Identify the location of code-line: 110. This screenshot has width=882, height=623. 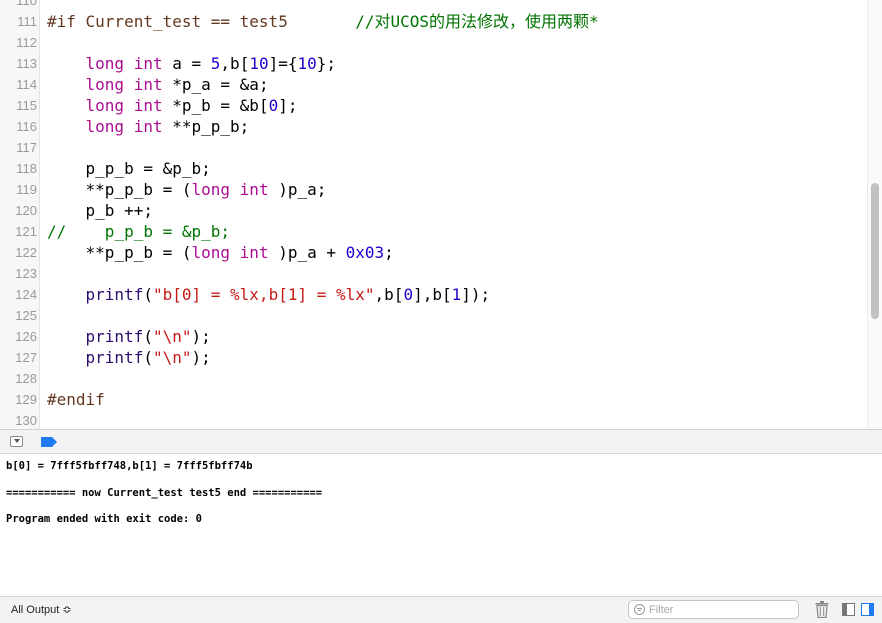
(434, 5).